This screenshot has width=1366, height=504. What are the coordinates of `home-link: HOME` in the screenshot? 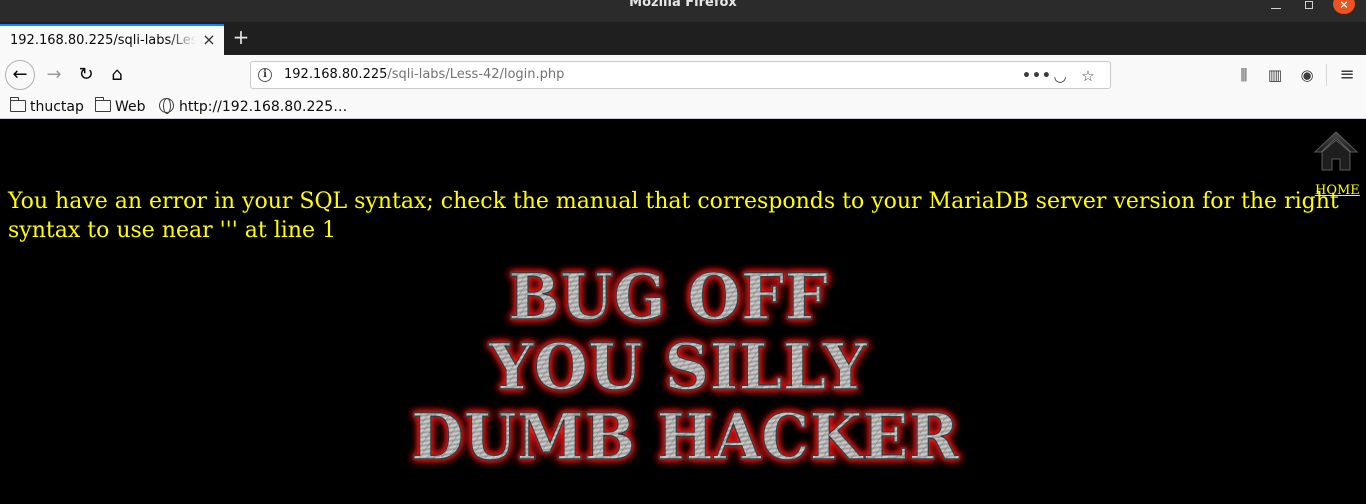 It's located at (1336, 164).